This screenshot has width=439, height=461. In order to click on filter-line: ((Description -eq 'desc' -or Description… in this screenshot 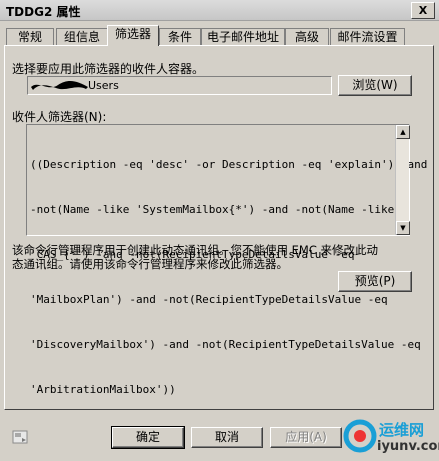, I will do `click(229, 164)`.